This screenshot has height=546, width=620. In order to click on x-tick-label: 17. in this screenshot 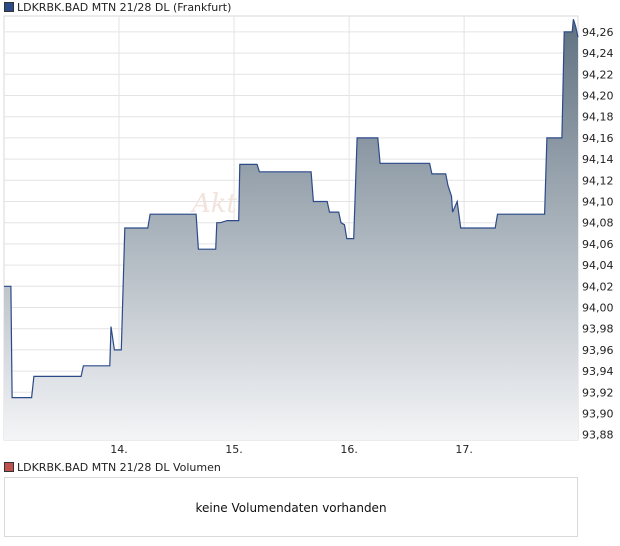, I will do `click(464, 449)`.